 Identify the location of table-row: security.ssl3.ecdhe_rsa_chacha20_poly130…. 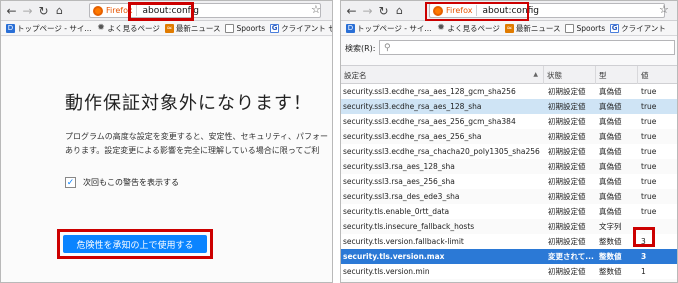
(509, 151).